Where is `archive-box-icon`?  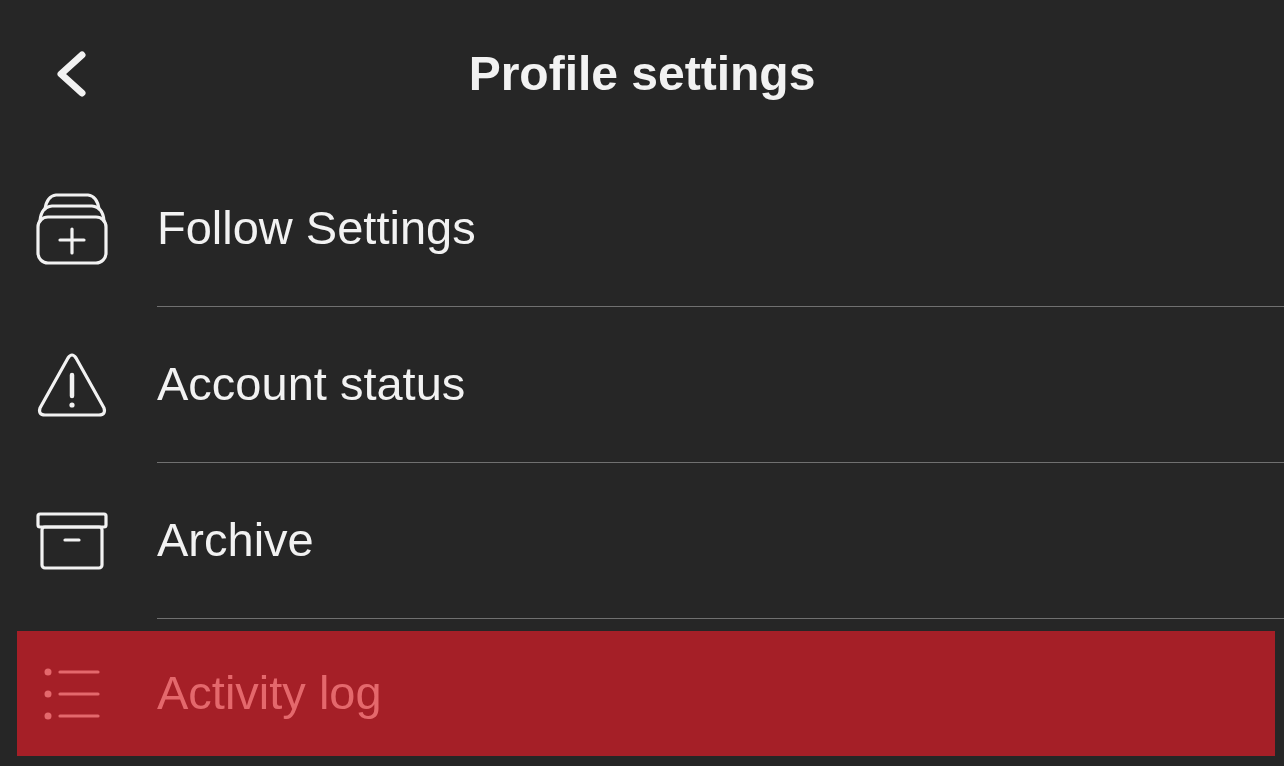
archive-box-icon is located at coordinates (72, 540).